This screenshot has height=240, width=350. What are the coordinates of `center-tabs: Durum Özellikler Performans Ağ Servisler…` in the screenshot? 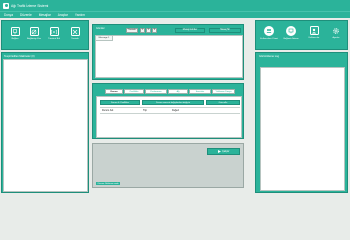 It's located at (170, 92).